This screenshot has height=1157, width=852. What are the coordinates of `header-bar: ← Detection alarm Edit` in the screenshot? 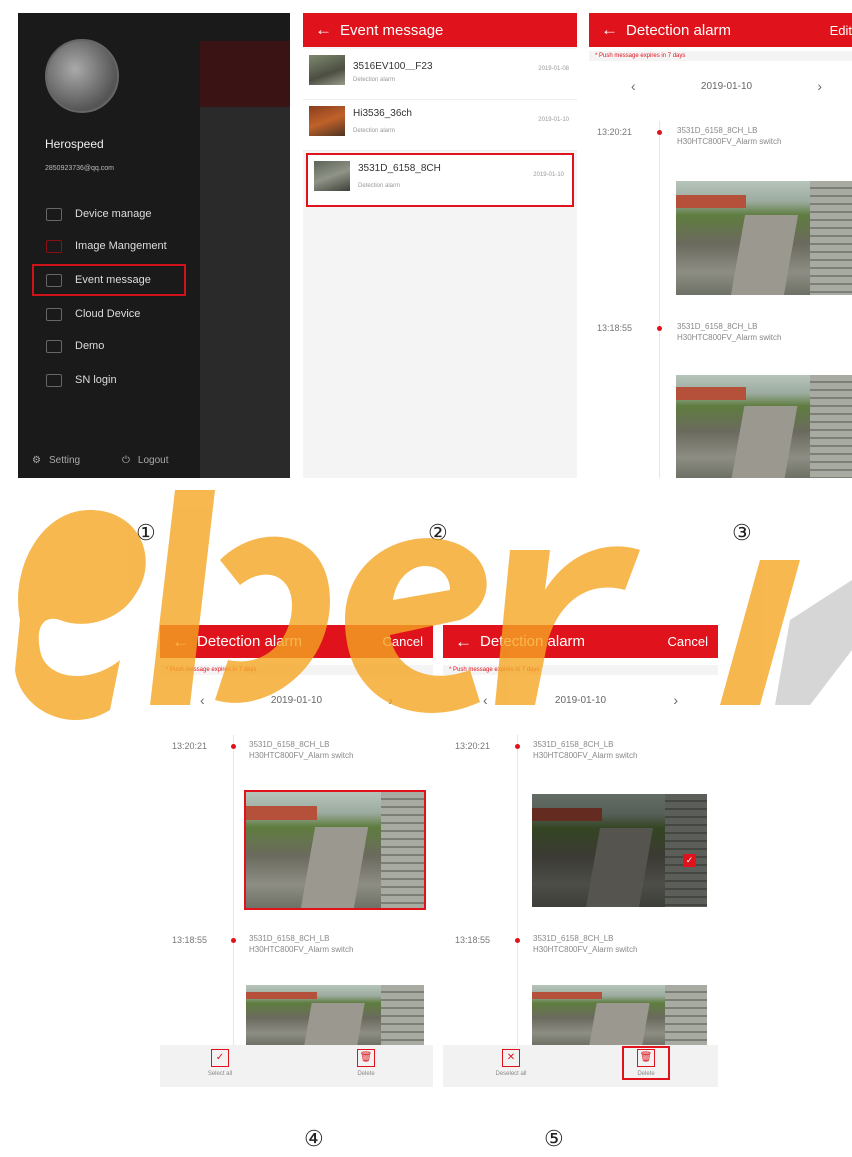 It's located at (720, 30).